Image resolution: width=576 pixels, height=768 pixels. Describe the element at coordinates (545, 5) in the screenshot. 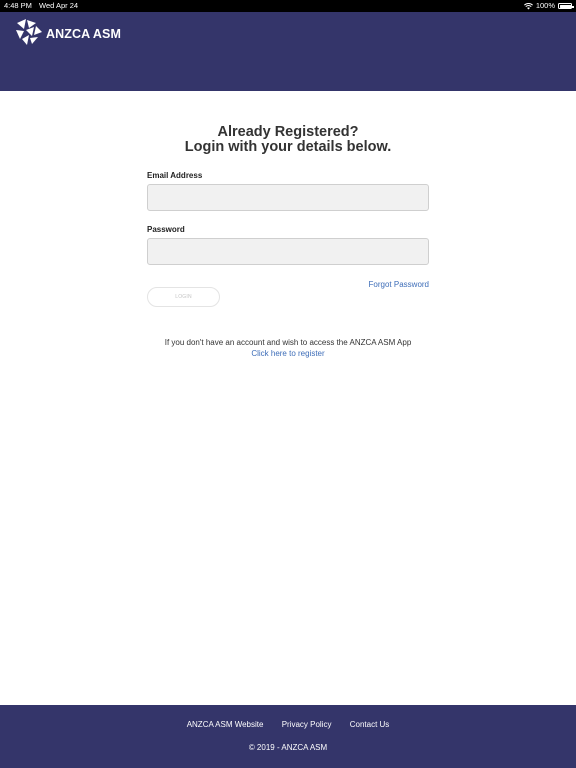

I see `battery-percent: 100%` at that location.